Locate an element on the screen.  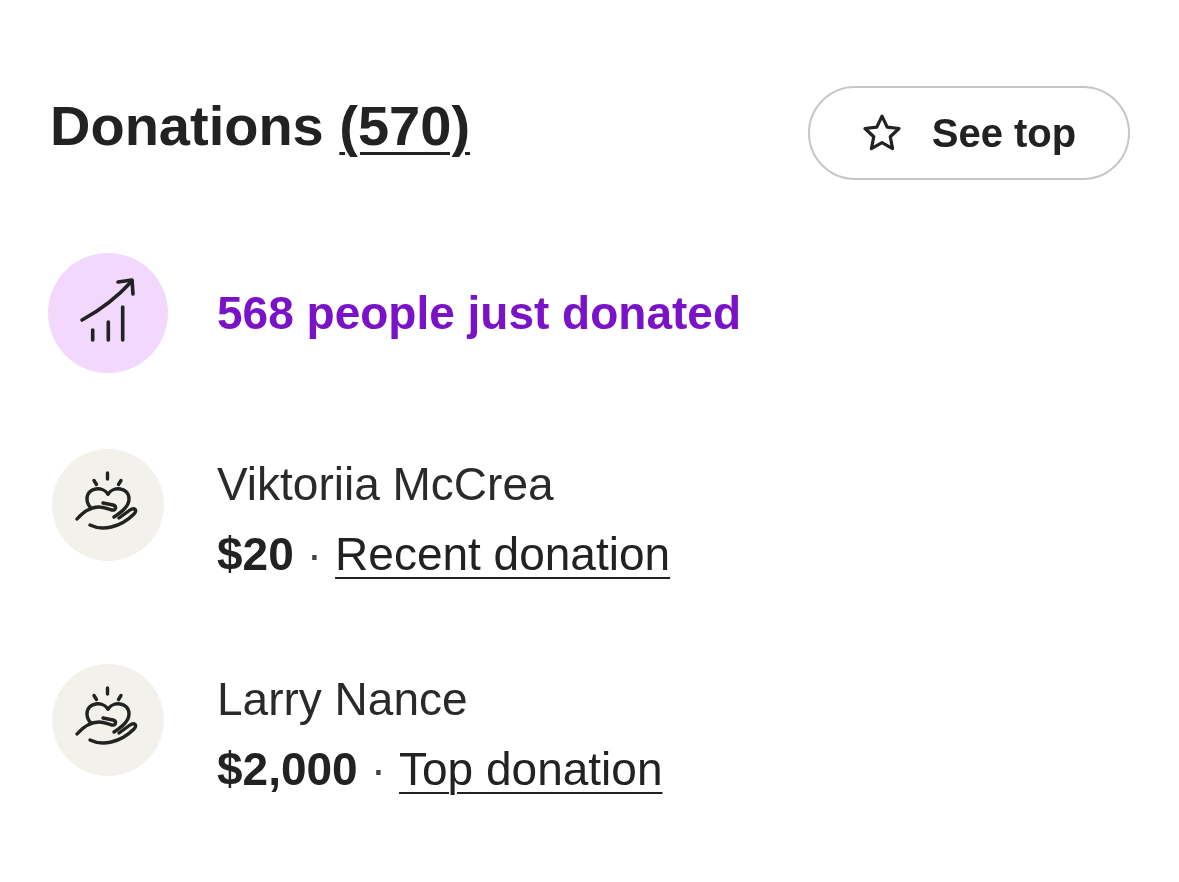
donation-activity-text: 568 people just donated is located at coordinates (479, 313).